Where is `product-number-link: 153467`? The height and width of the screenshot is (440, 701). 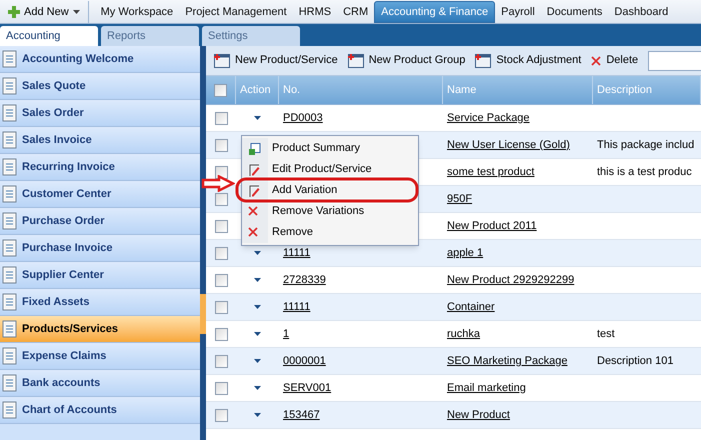
product-number-link: 153467 is located at coordinates (301, 414).